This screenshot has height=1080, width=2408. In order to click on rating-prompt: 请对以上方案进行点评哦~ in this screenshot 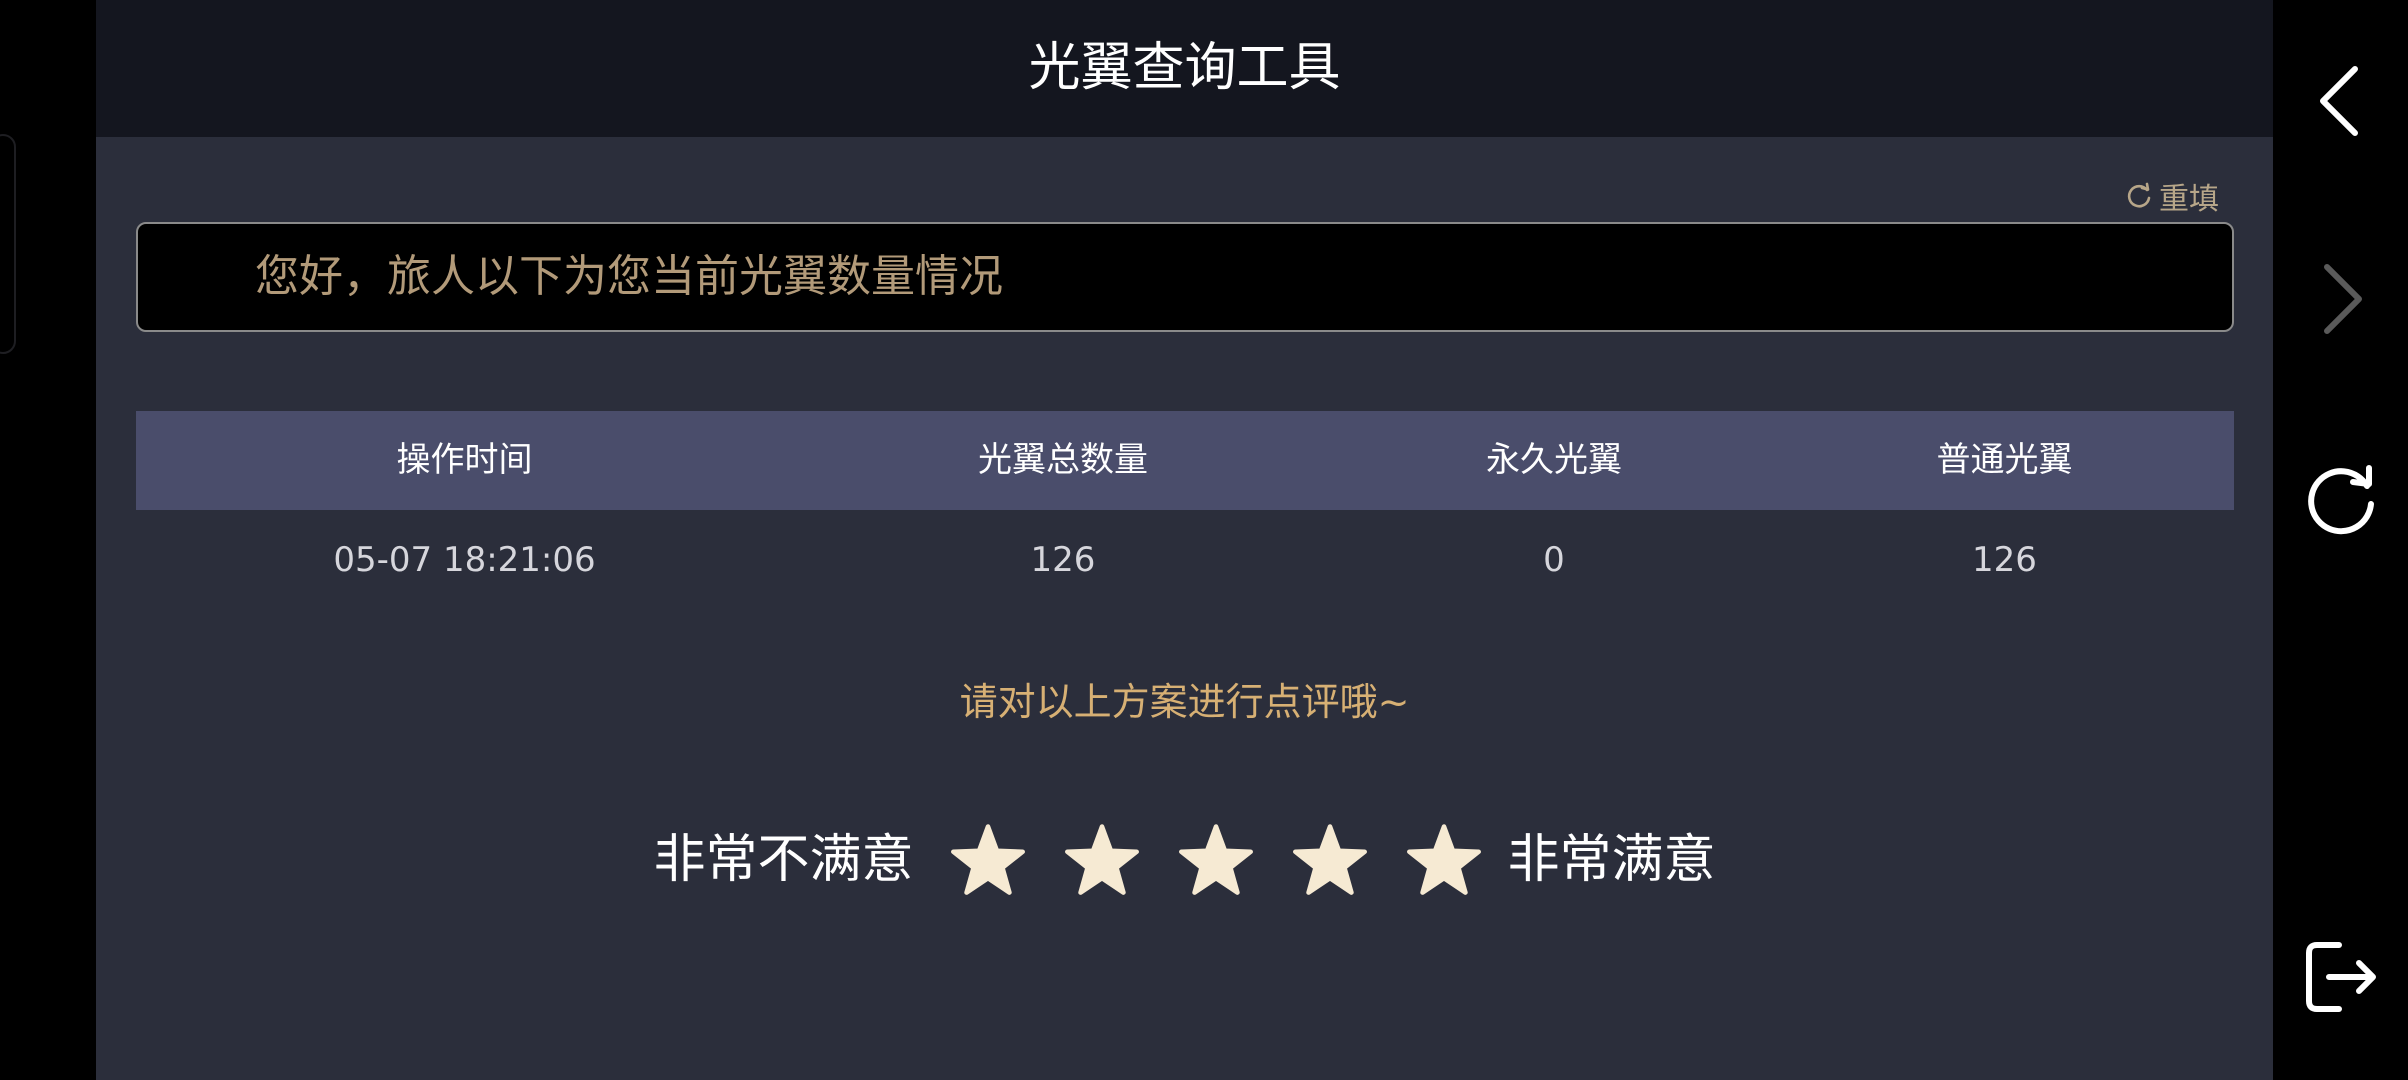, I will do `click(1184, 702)`.